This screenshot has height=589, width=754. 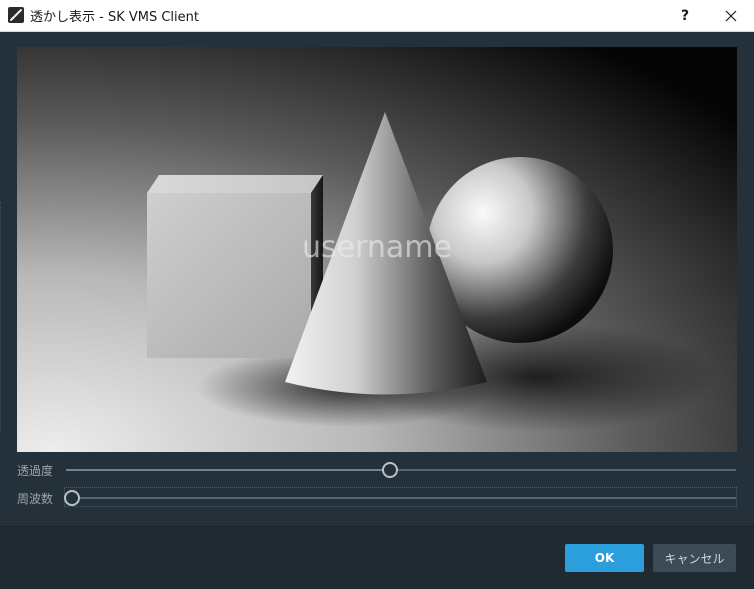 What do you see at coordinates (400, 498) in the screenshot?
I see `frequency-slider` at bounding box center [400, 498].